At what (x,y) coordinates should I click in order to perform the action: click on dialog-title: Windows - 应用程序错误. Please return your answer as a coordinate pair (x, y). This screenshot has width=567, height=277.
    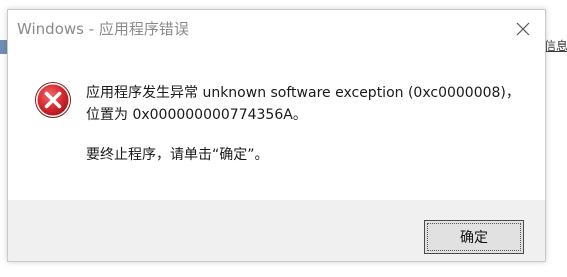
    Looking at the image, I should click on (103, 29).